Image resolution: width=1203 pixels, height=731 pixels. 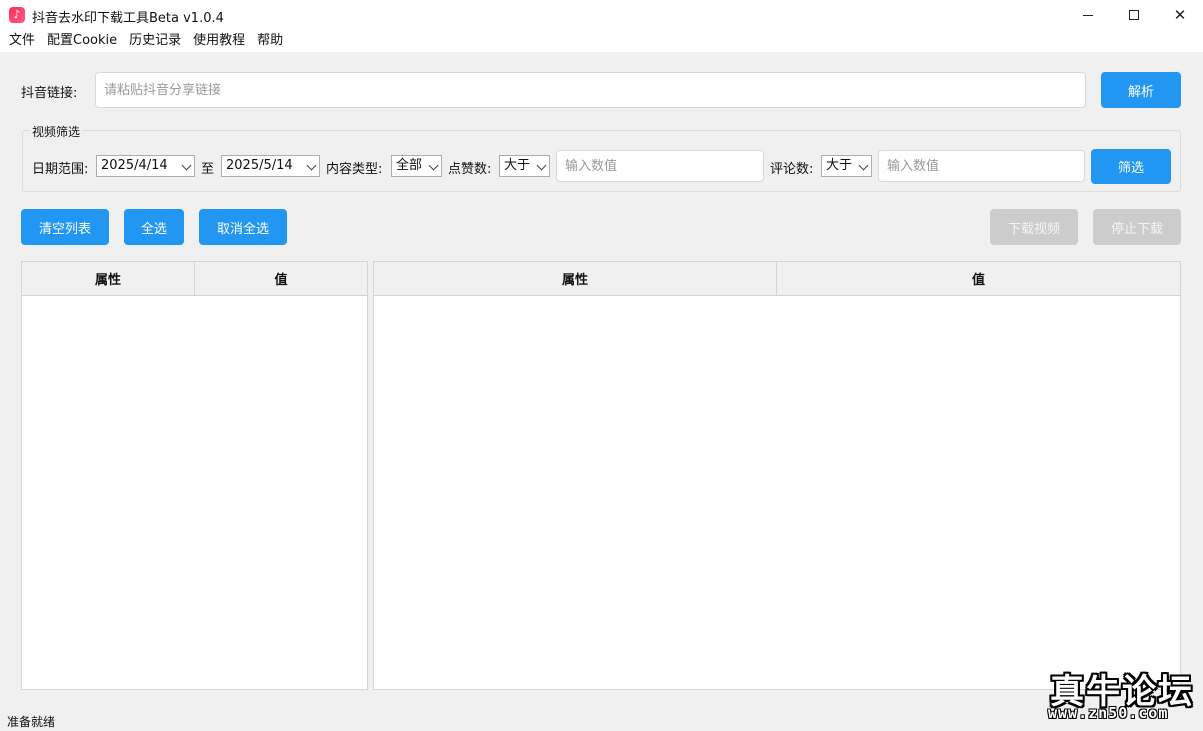 I want to click on date-to-label: 至, so click(x=208, y=169).